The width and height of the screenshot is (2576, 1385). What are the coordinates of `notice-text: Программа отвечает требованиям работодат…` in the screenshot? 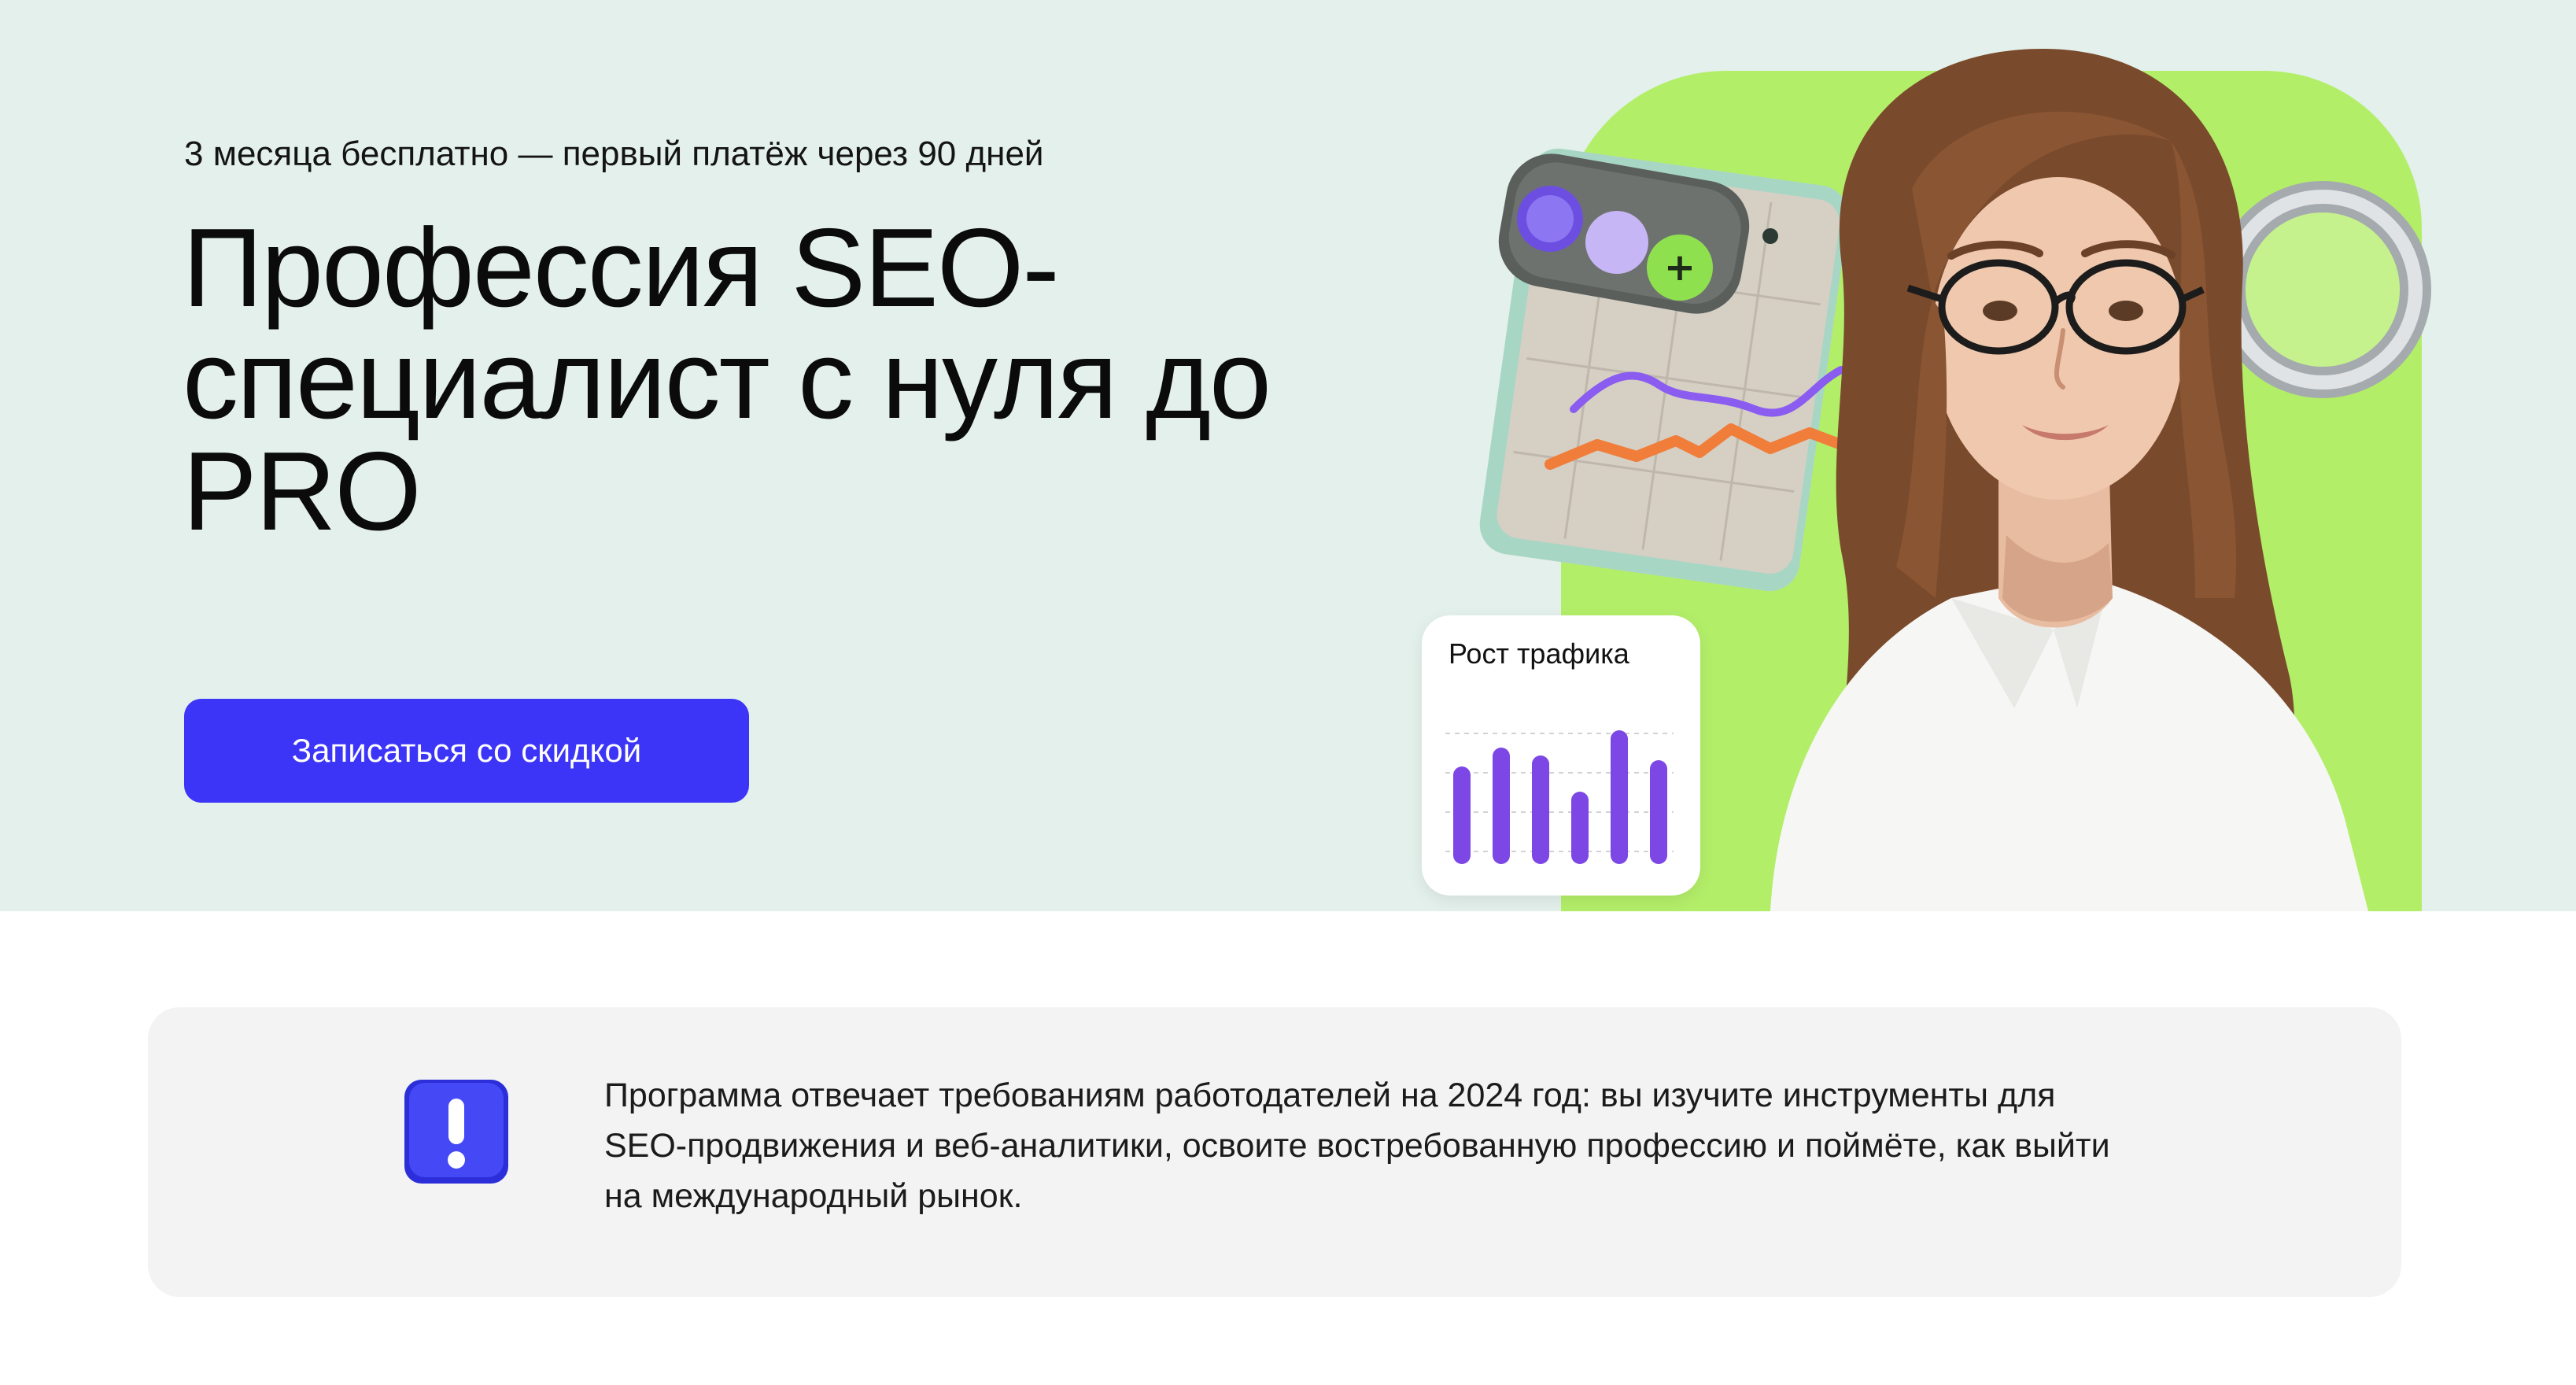 It's located at (1357, 1146).